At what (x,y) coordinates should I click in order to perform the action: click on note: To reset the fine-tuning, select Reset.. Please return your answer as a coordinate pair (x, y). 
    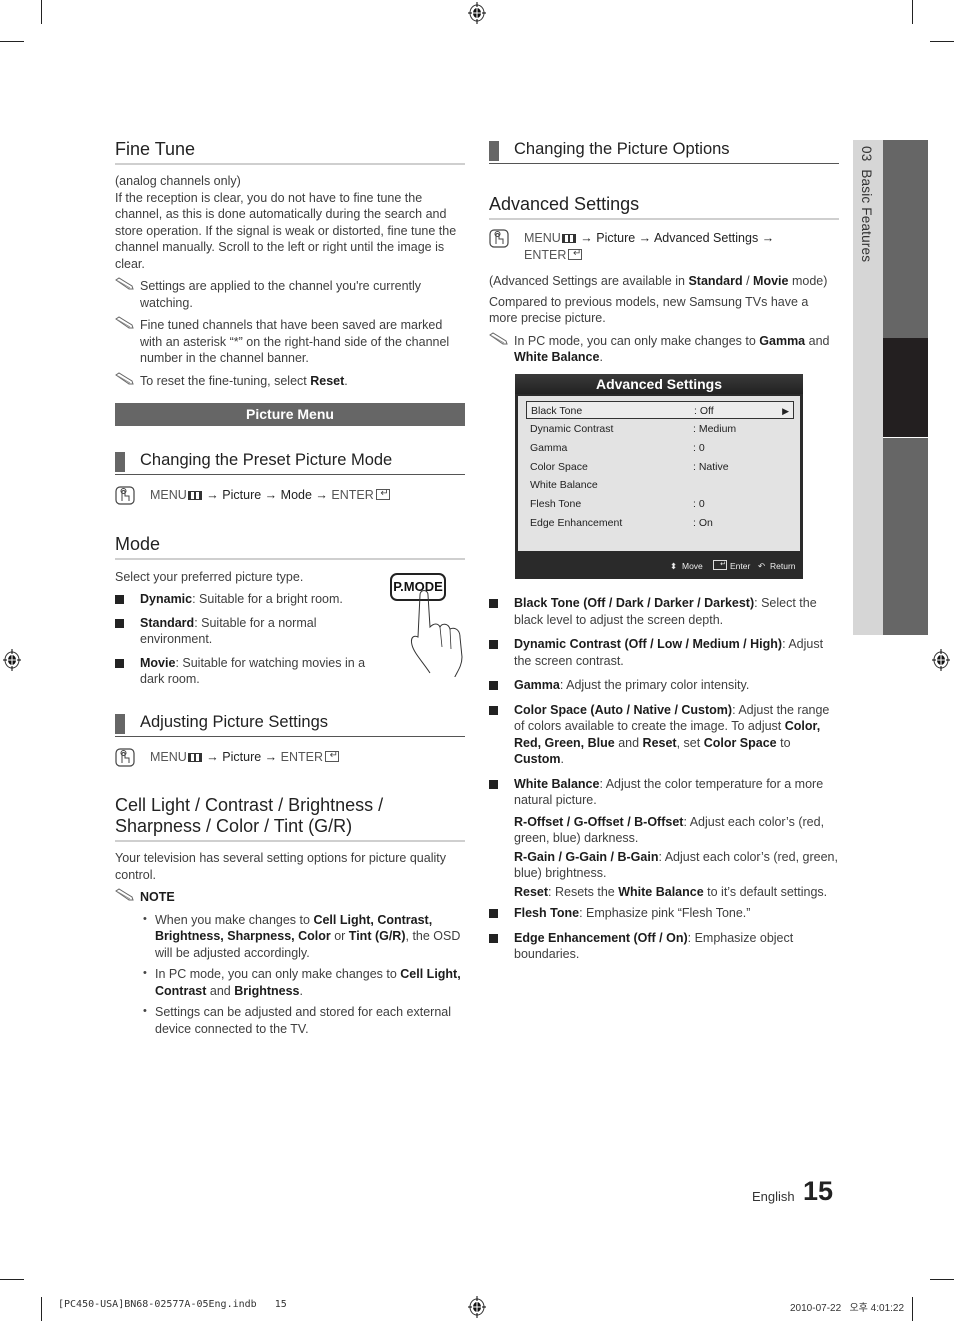
    Looking at the image, I should click on (290, 380).